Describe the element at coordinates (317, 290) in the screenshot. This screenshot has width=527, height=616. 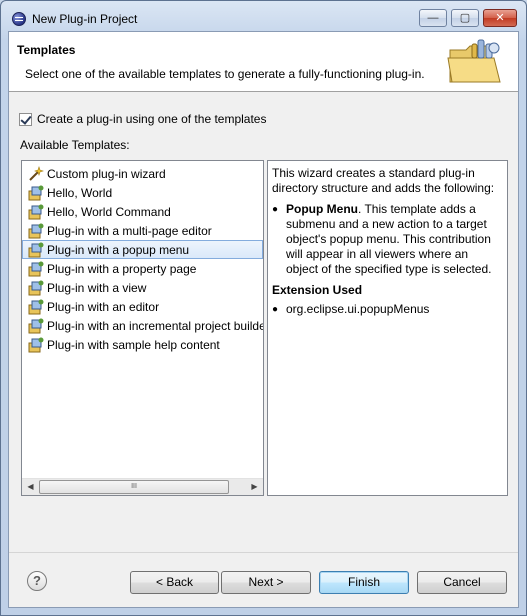
I see `extension-heading: Extension Used` at that location.